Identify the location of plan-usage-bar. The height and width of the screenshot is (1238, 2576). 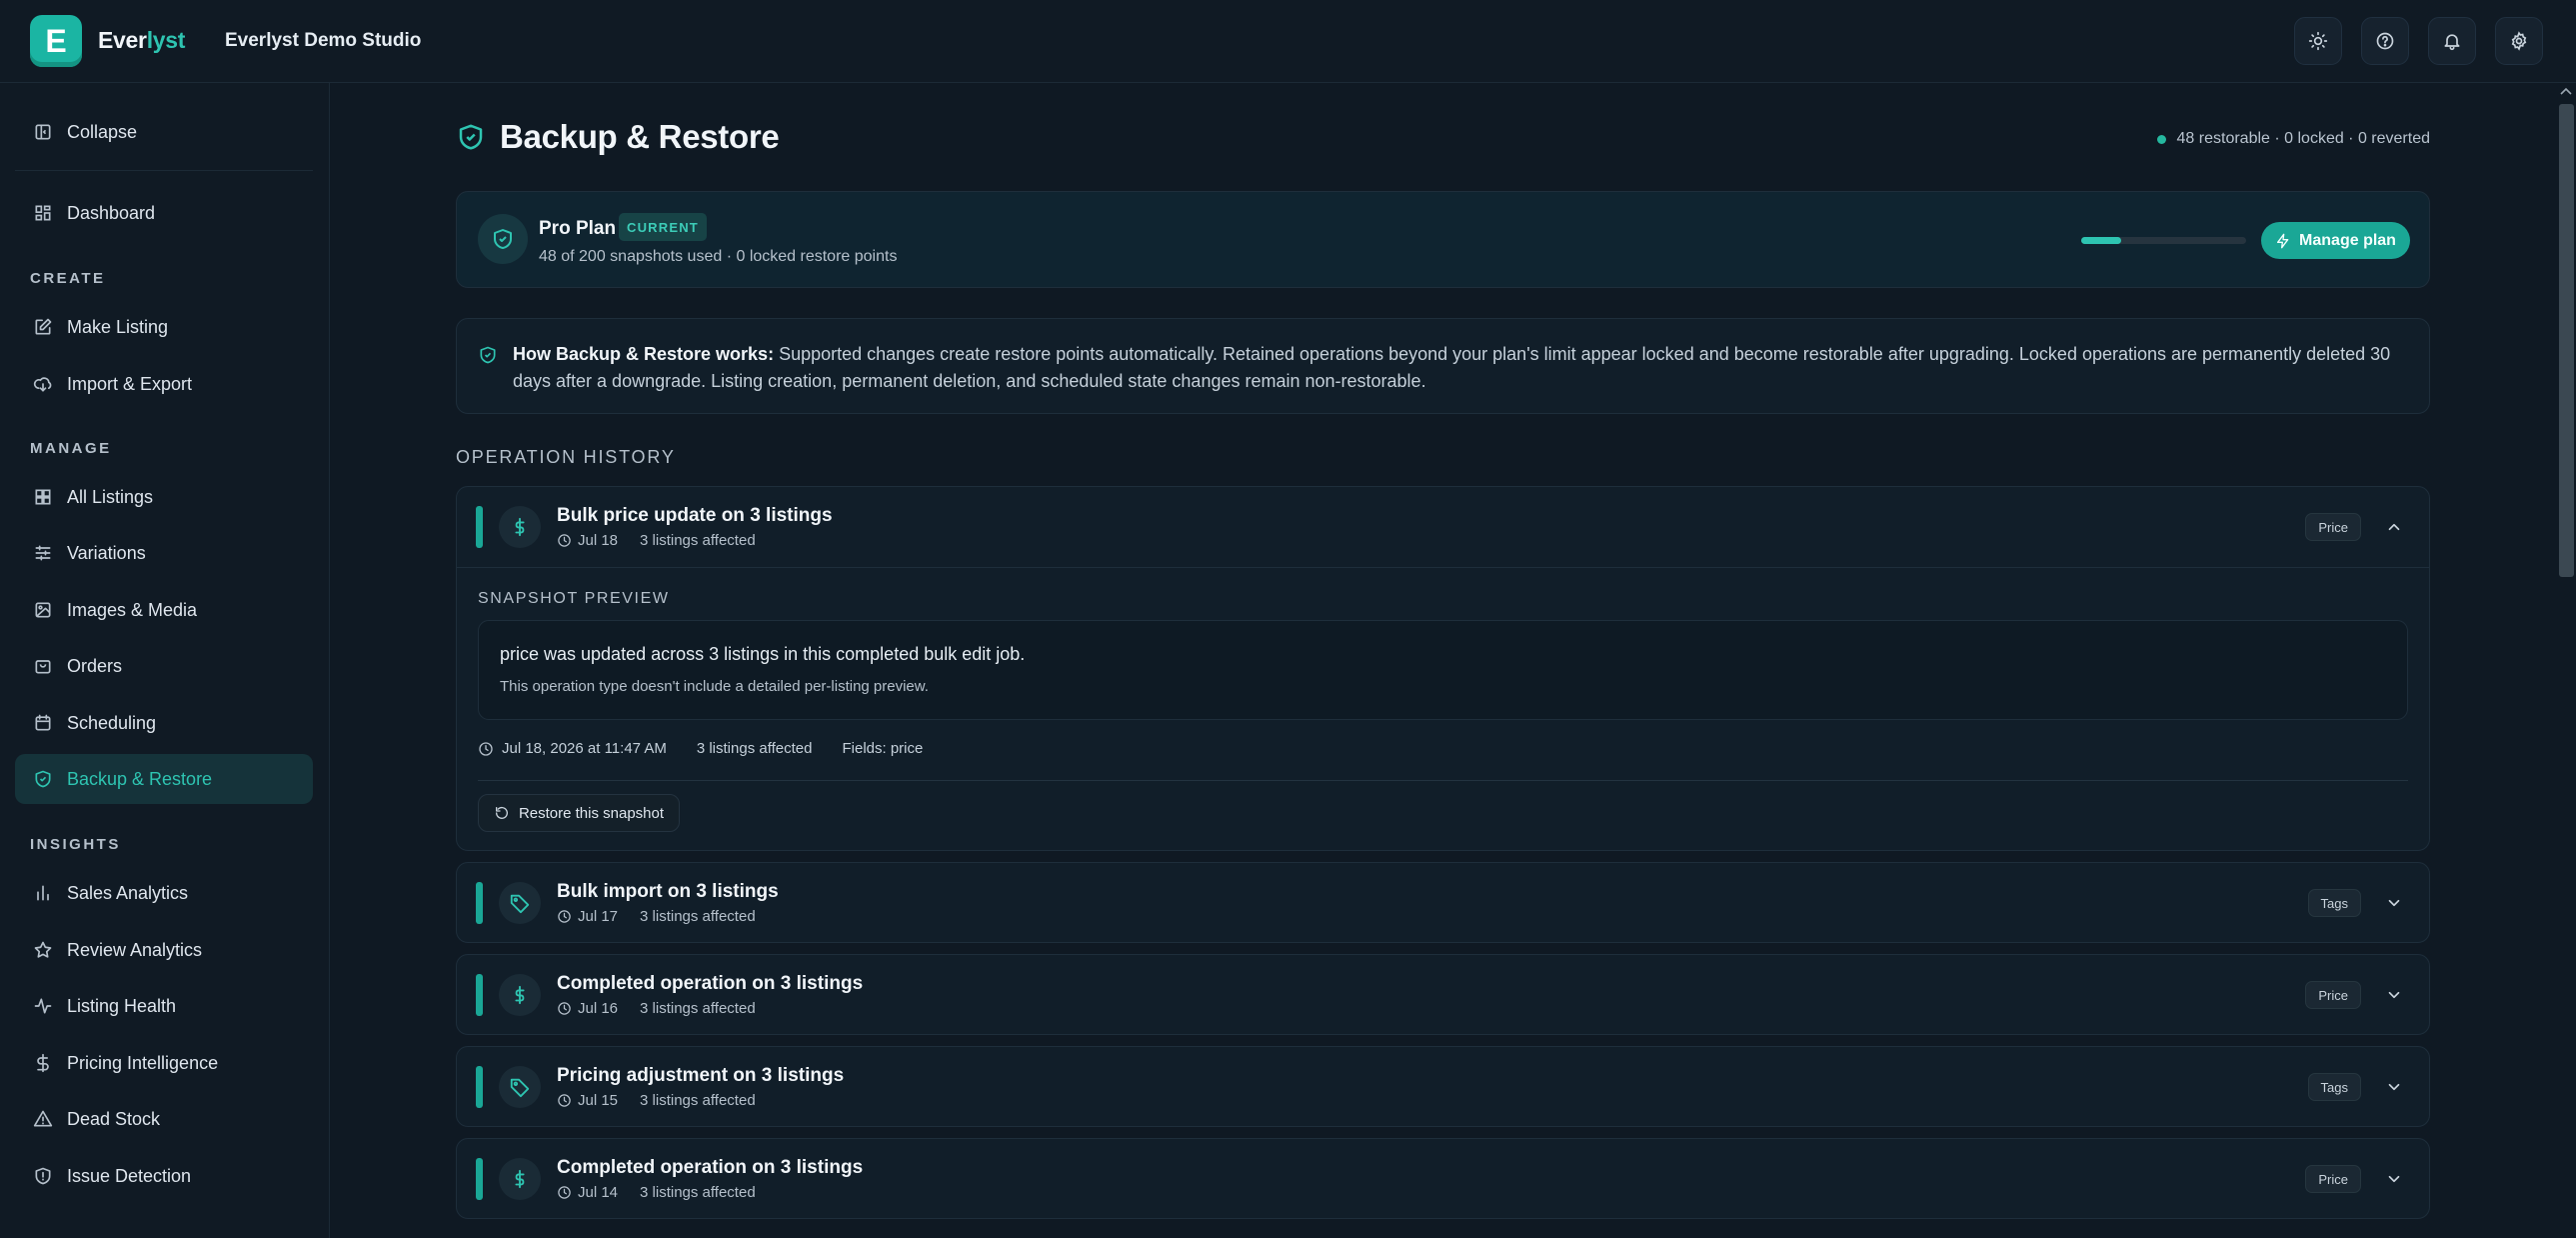
(2164, 240).